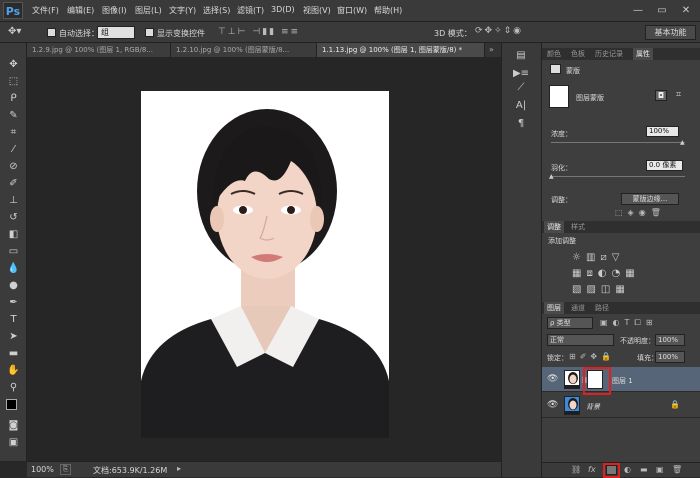  What do you see at coordinates (521, 88) in the screenshot?
I see `brush-presets-icon: ⟋` at bounding box center [521, 88].